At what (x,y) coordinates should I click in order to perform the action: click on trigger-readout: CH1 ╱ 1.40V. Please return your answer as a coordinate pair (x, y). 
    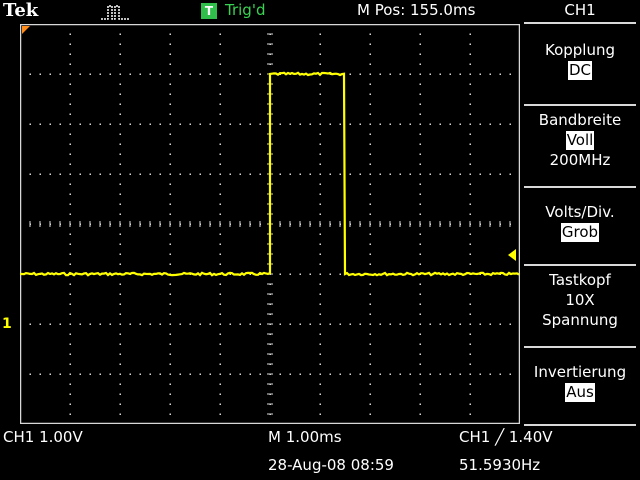
    Looking at the image, I should click on (506, 437).